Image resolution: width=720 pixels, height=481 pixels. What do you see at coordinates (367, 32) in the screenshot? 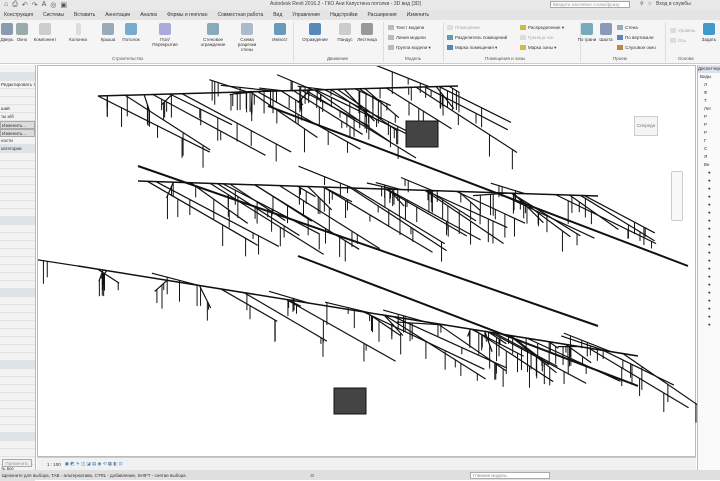
I see `stair-button: Лестница` at bounding box center [367, 32].